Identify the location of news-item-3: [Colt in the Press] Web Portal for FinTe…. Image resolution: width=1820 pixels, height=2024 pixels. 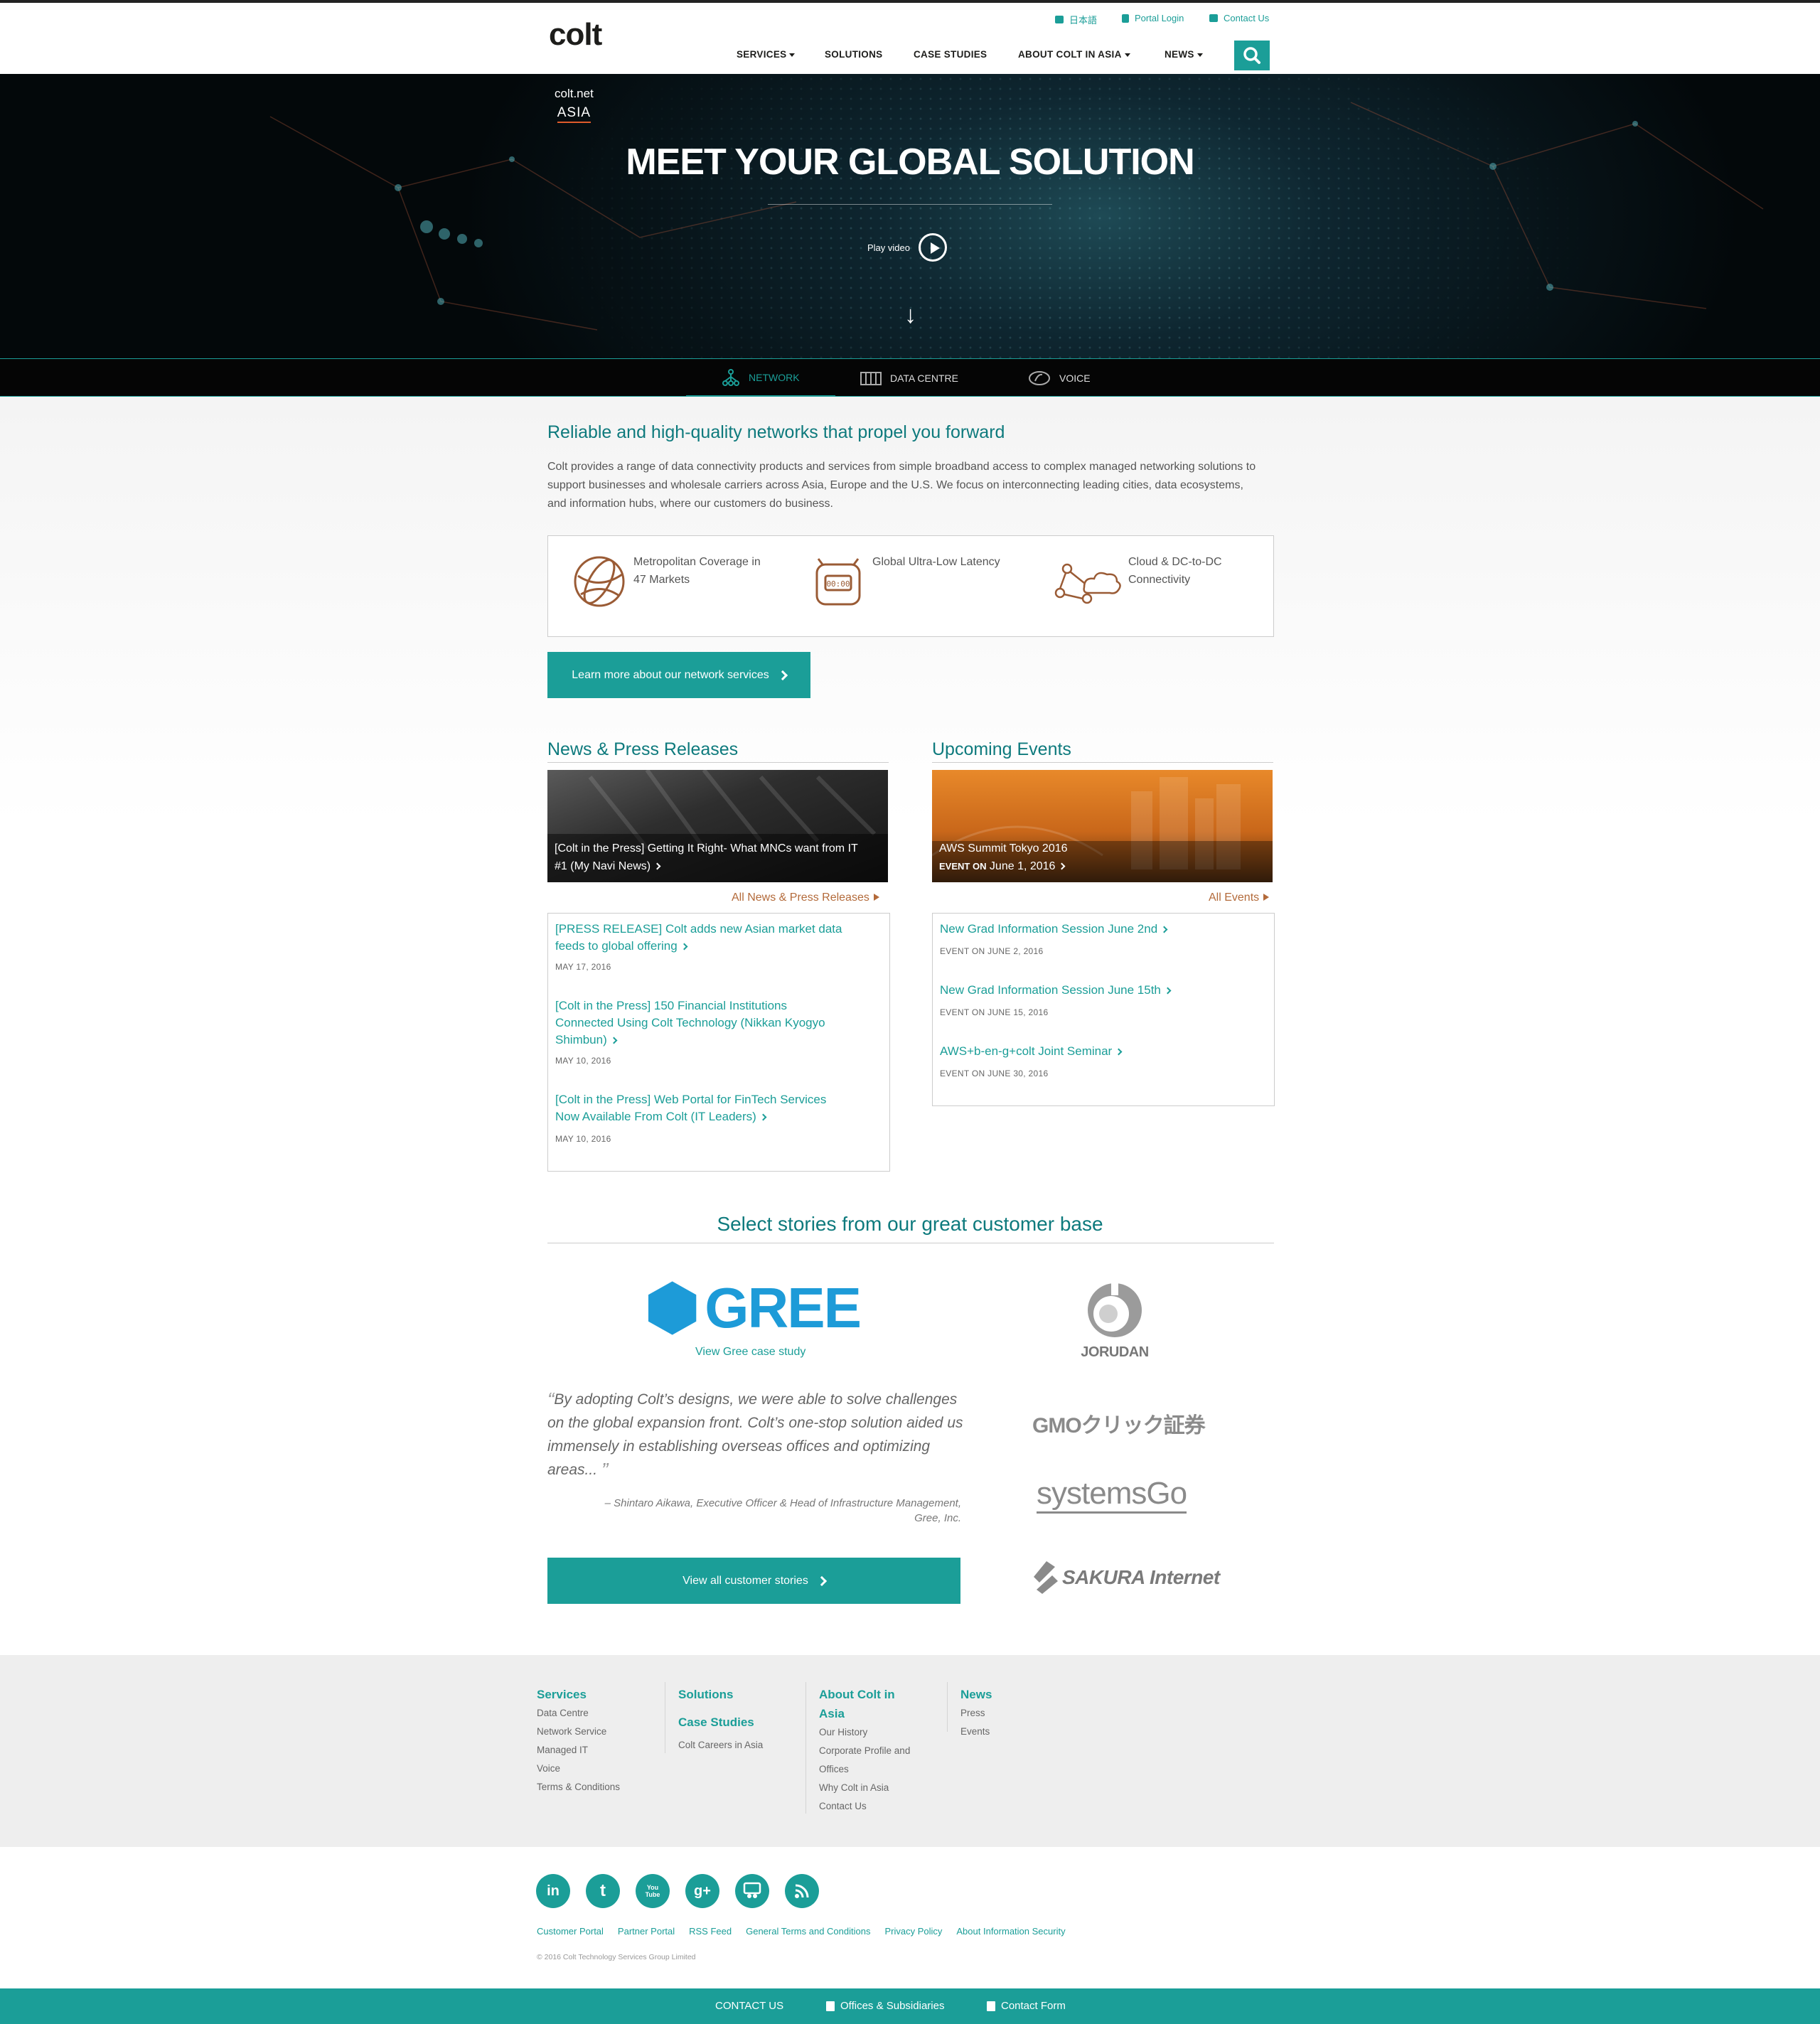
(690, 1108).